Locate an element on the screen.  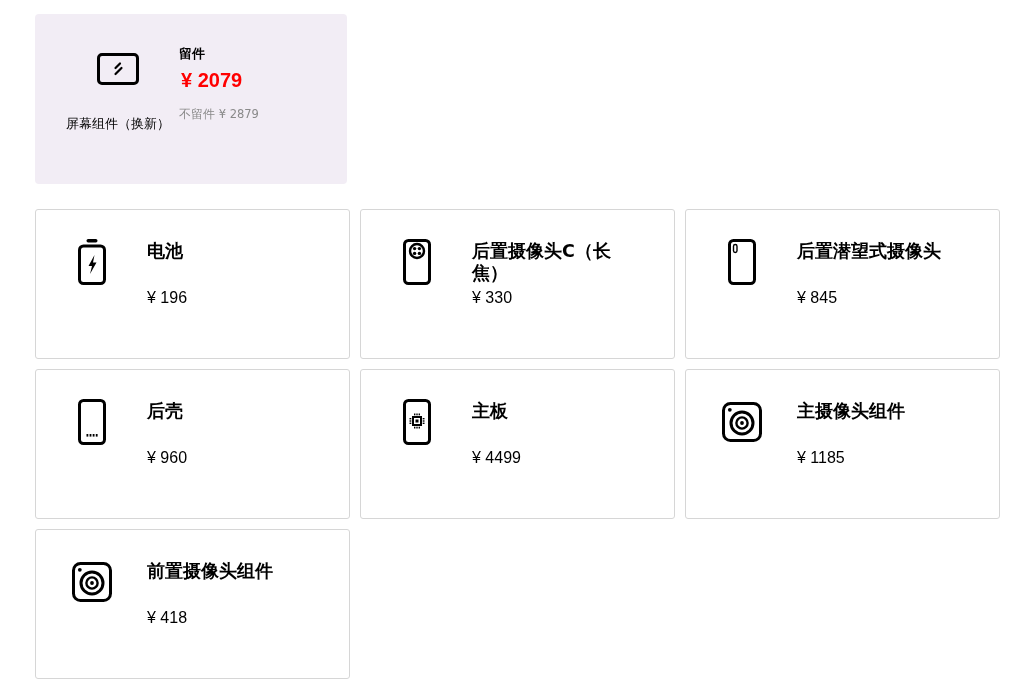
phone-chip-icon is located at coordinates (417, 422).